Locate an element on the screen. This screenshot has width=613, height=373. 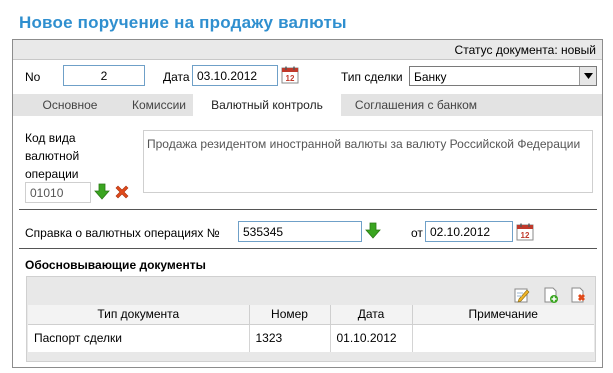
table-header-row: Тип документа Номер Дата Примечание is located at coordinates (311, 315).